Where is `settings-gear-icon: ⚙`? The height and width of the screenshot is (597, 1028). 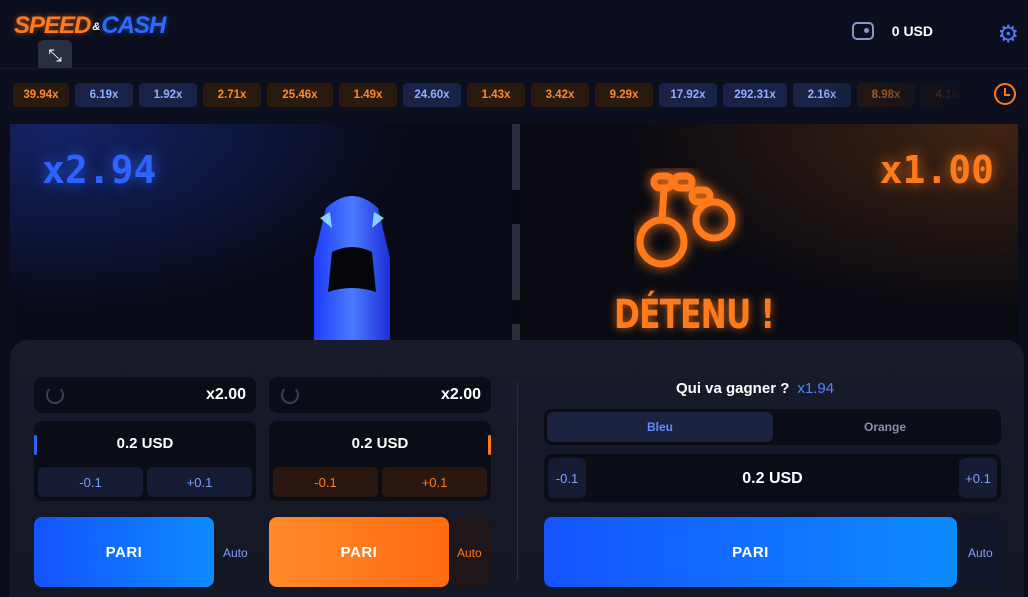 settings-gear-icon: ⚙ is located at coordinates (1008, 34).